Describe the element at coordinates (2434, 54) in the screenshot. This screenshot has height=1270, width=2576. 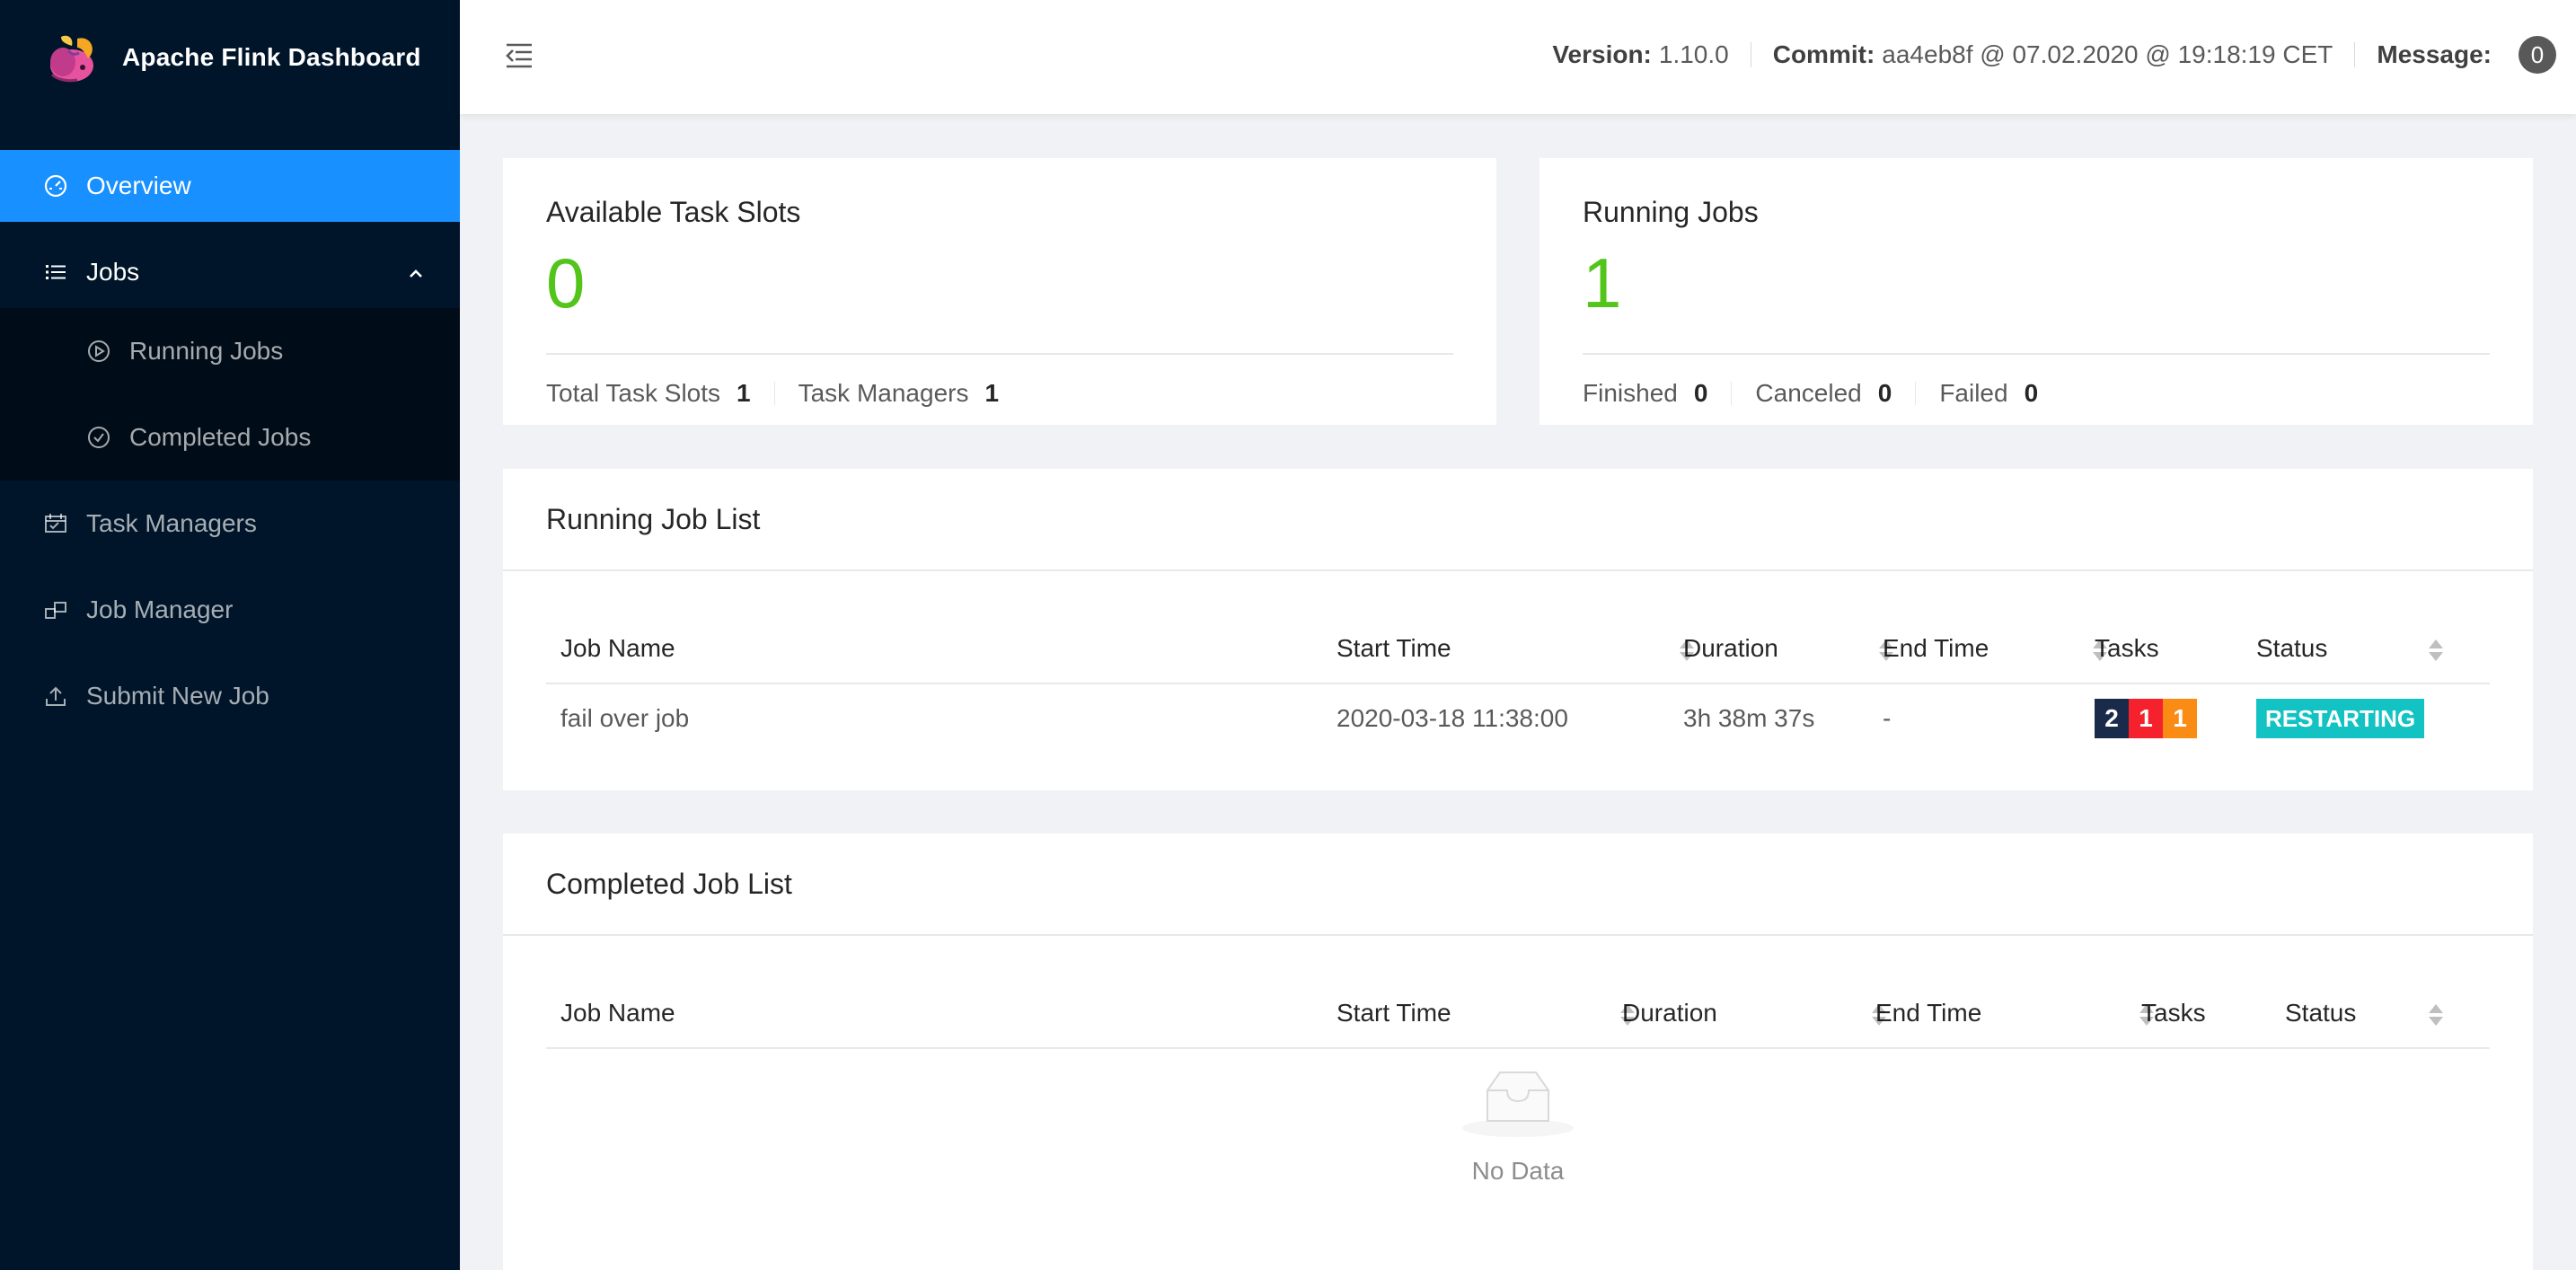
I see `message-label: Message:` at that location.